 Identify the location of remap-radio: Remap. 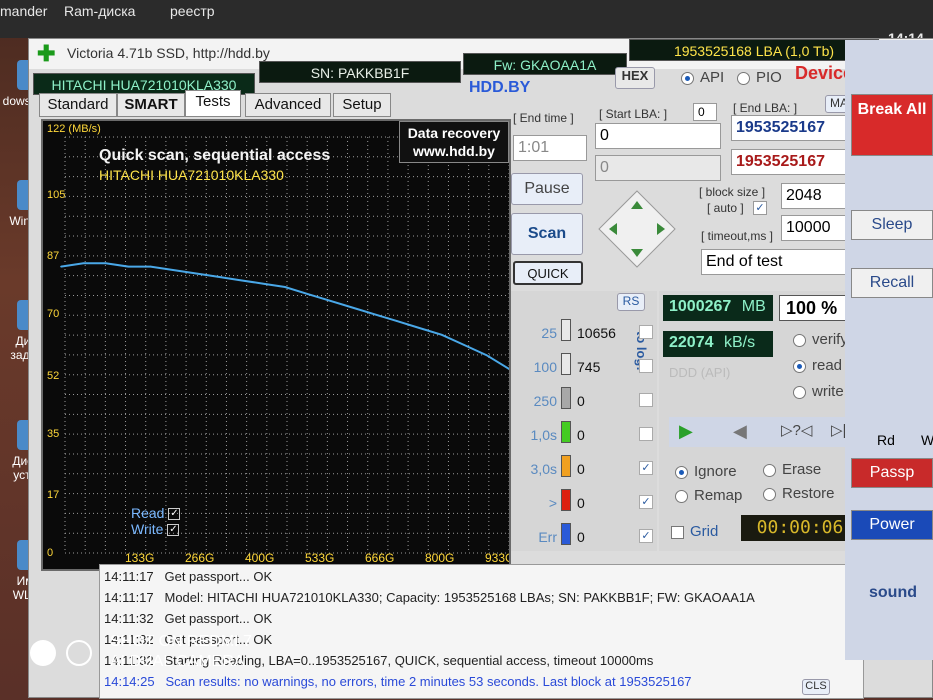
(708, 495).